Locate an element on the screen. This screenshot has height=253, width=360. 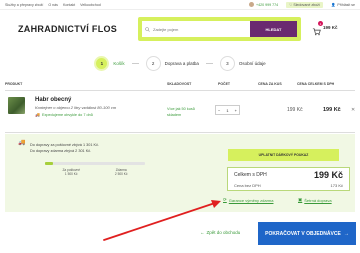
top-link-services: Služby a přepravy zboží is located at coordinates (24, 5).